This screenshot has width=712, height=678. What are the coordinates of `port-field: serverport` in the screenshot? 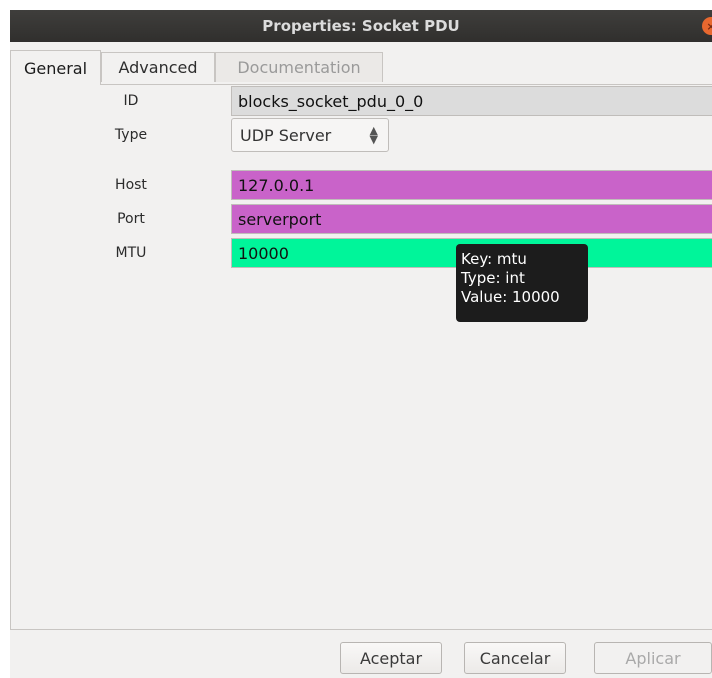 It's located at (471, 219).